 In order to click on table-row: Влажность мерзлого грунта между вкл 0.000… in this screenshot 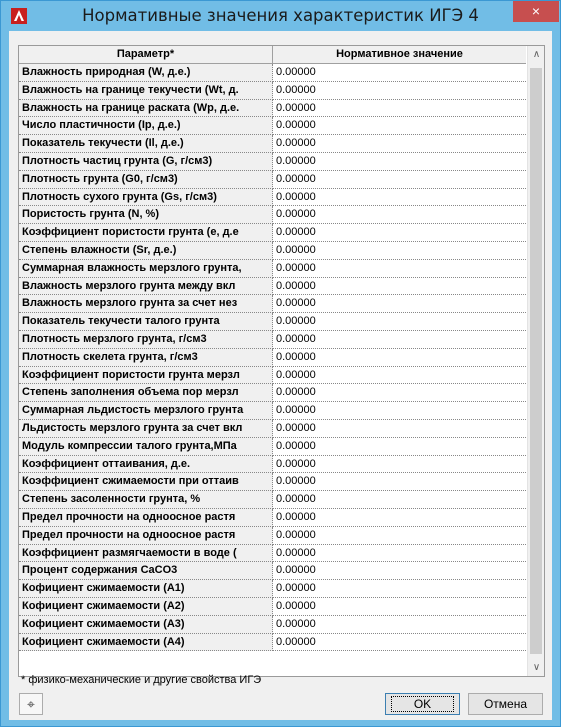, I will do `click(272, 286)`.